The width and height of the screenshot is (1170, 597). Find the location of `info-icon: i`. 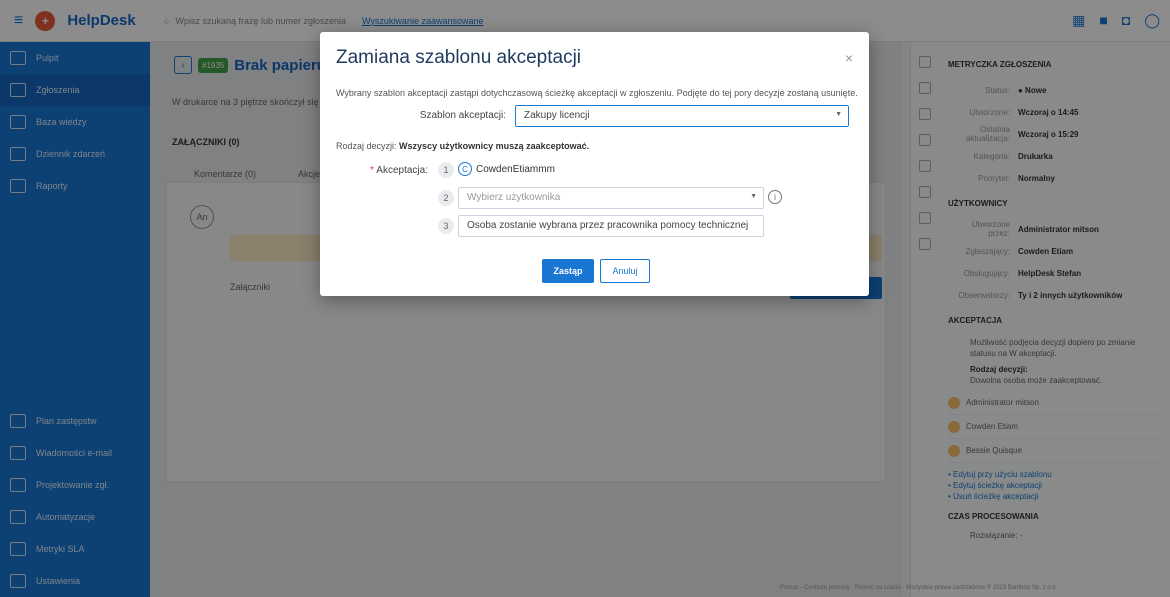

info-icon: i is located at coordinates (775, 197).